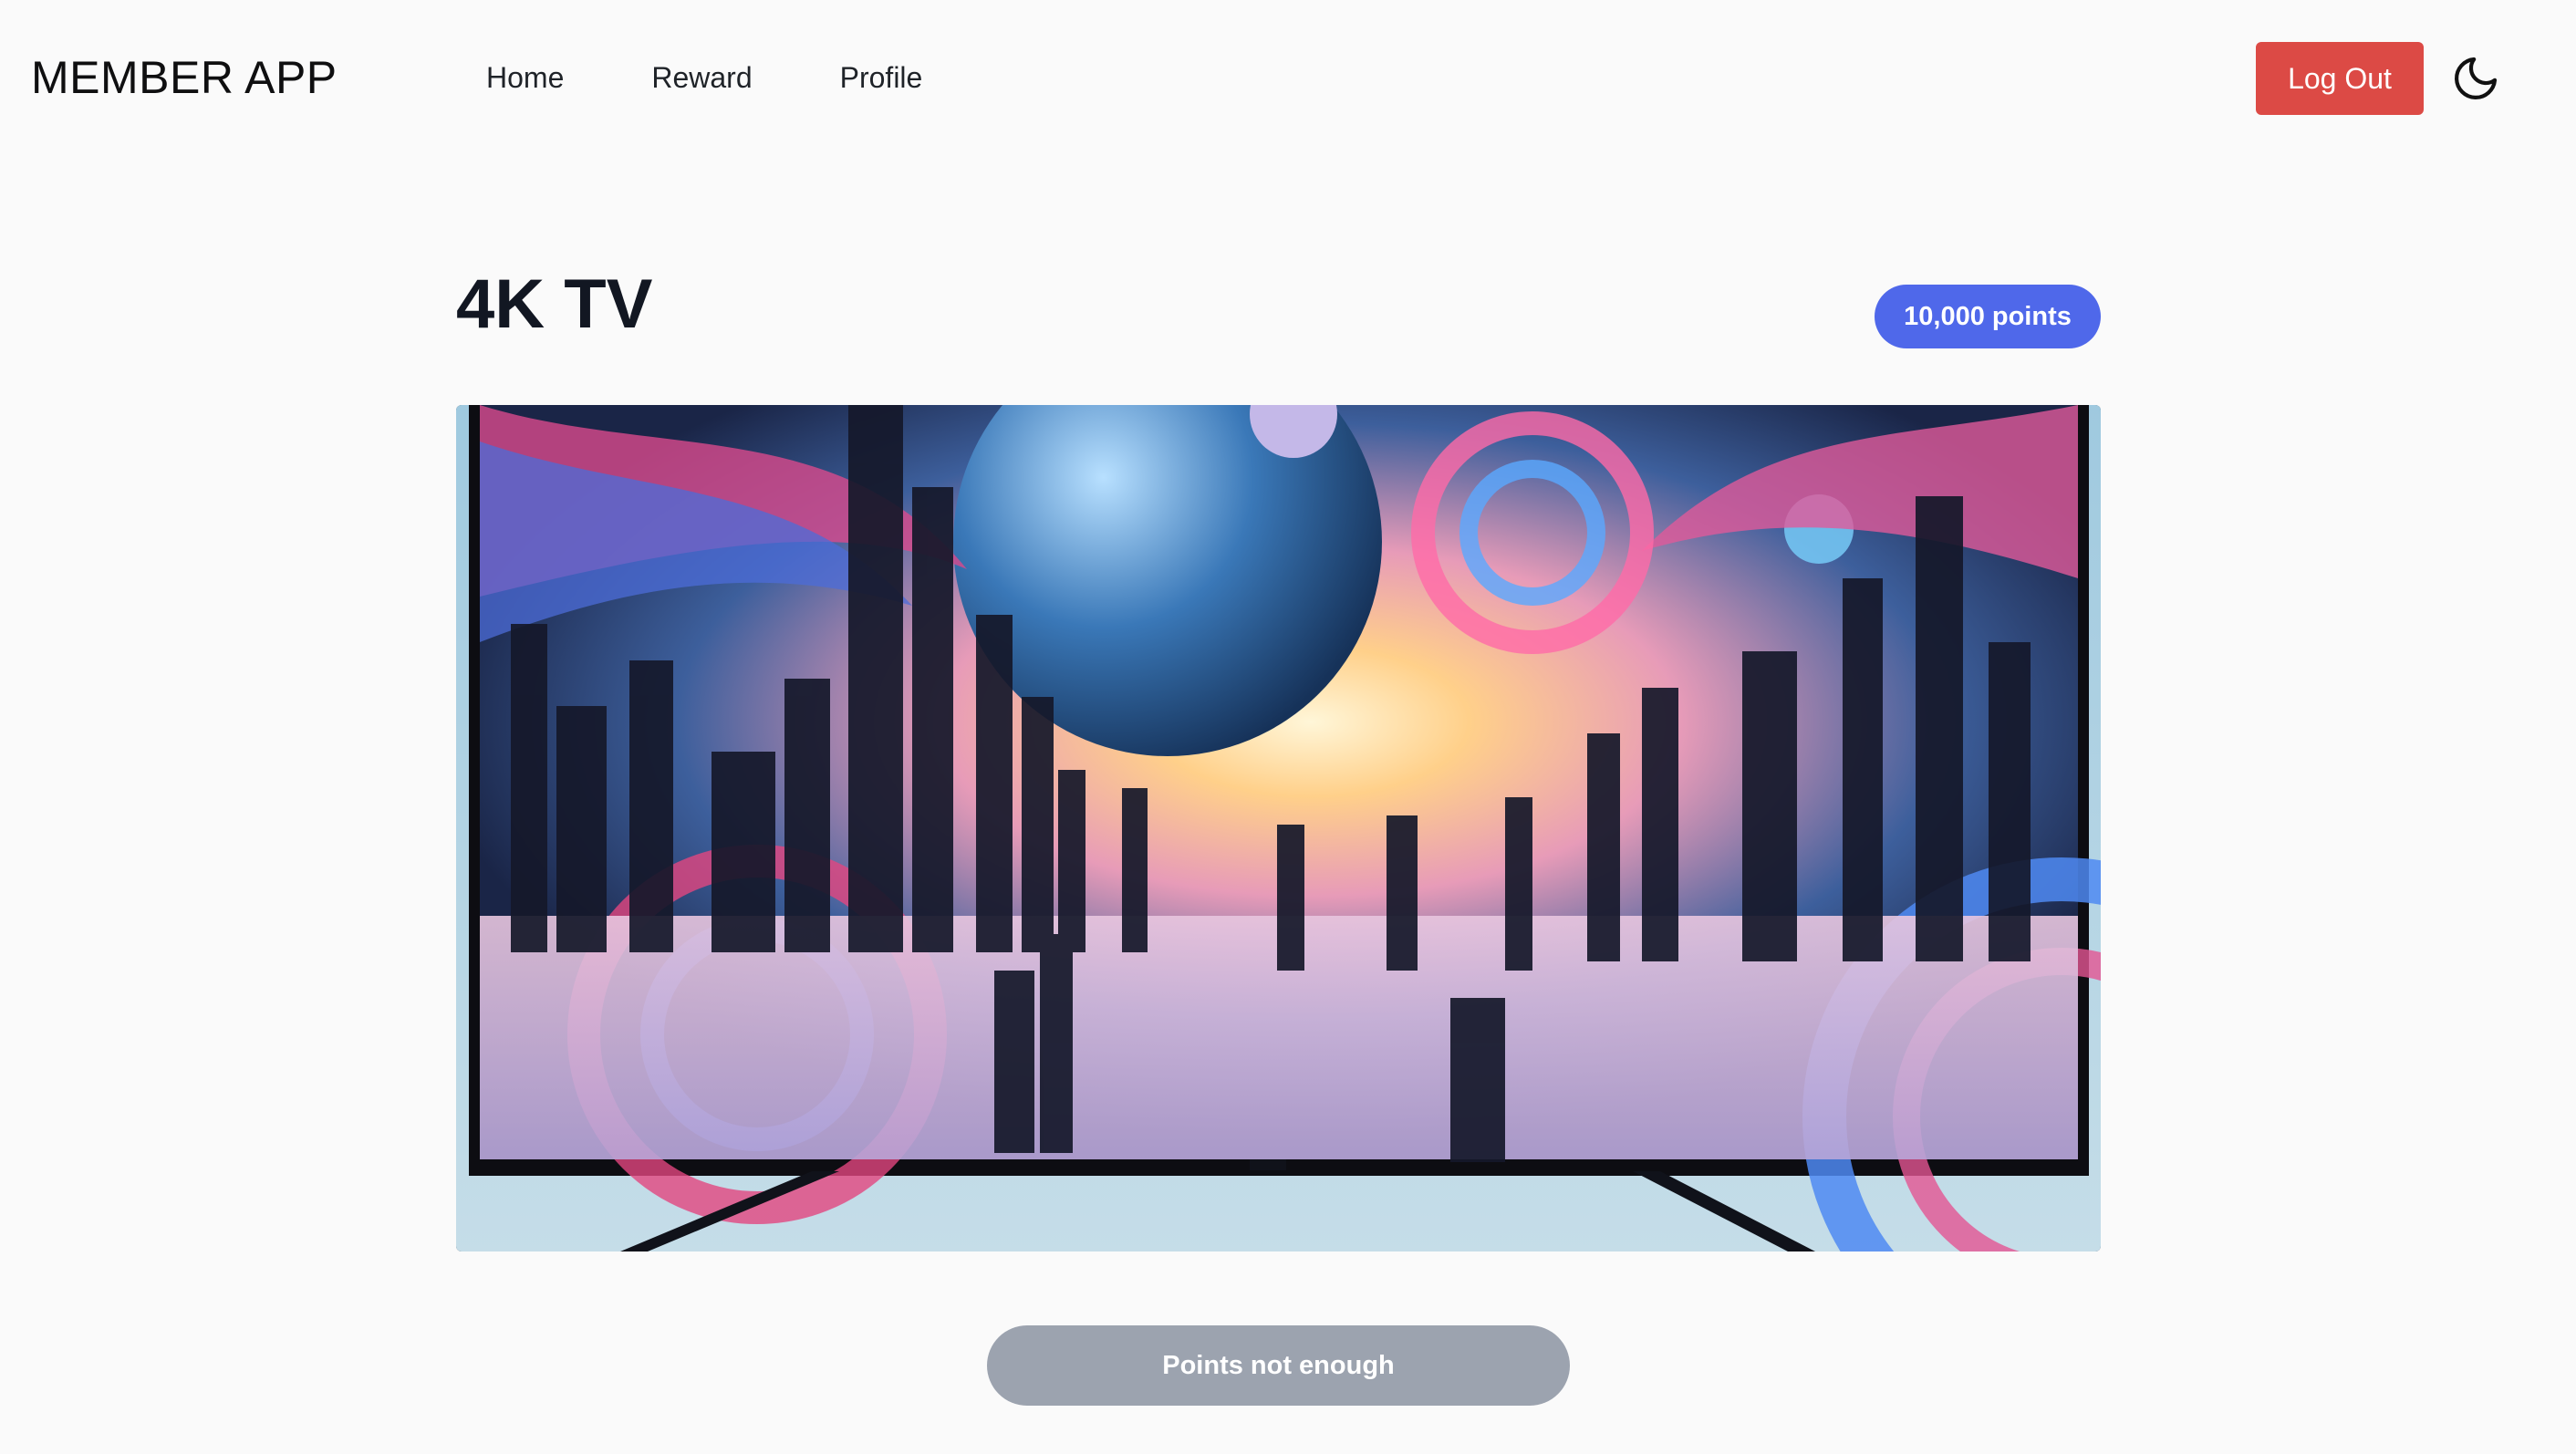  What do you see at coordinates (554, 304) in the screenshot?
I see `reward-title: 4K TV` at bounding box center [554, 304].